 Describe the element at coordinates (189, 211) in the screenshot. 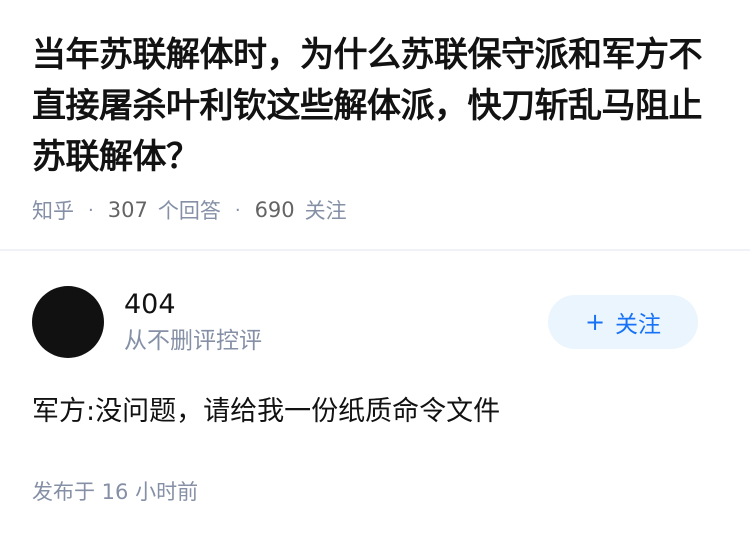

I see `answer-count-label: 个回答` at that location.